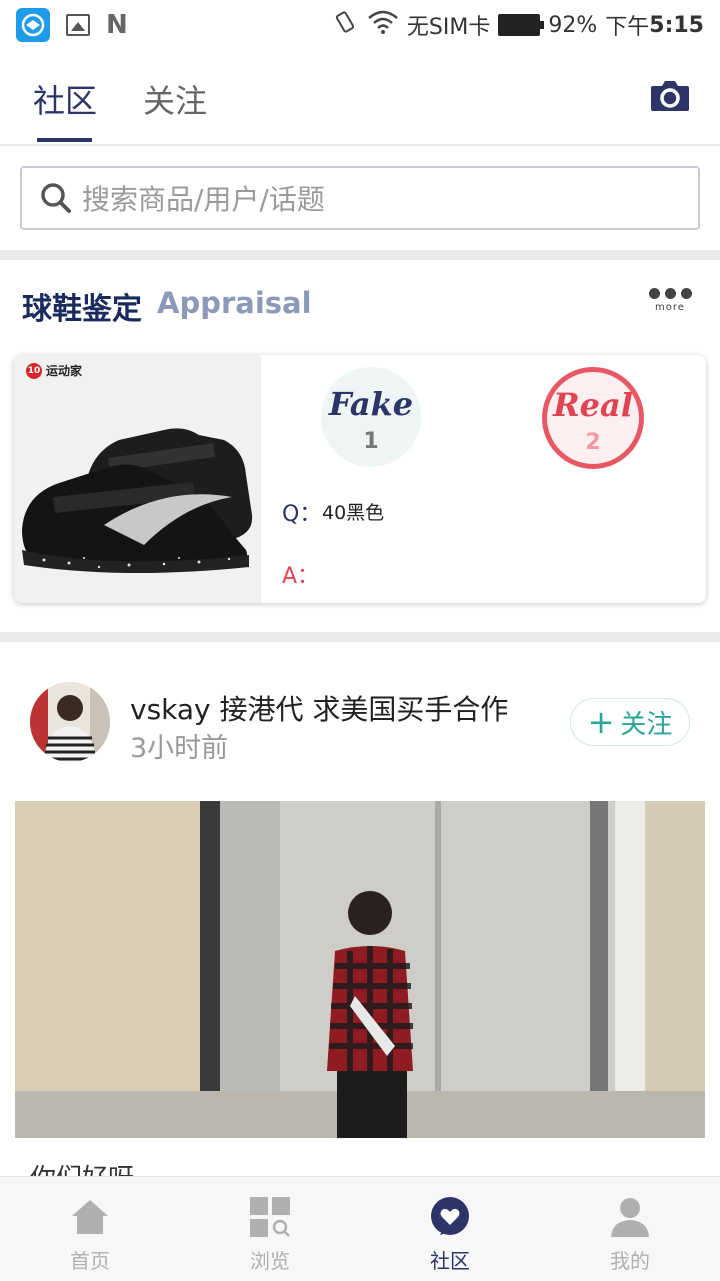  What do you see at coordinates (371, 404) in the screenshot?
I see `fake-label: Fake` at bounding box center [371, 404].